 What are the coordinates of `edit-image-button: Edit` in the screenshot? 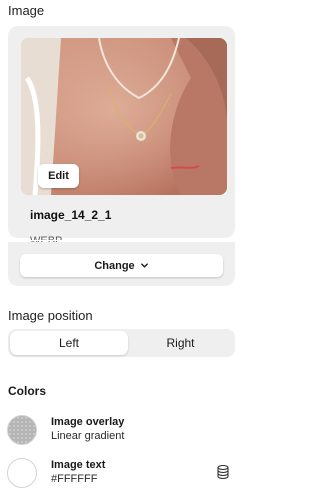 It's located at (58, 176).